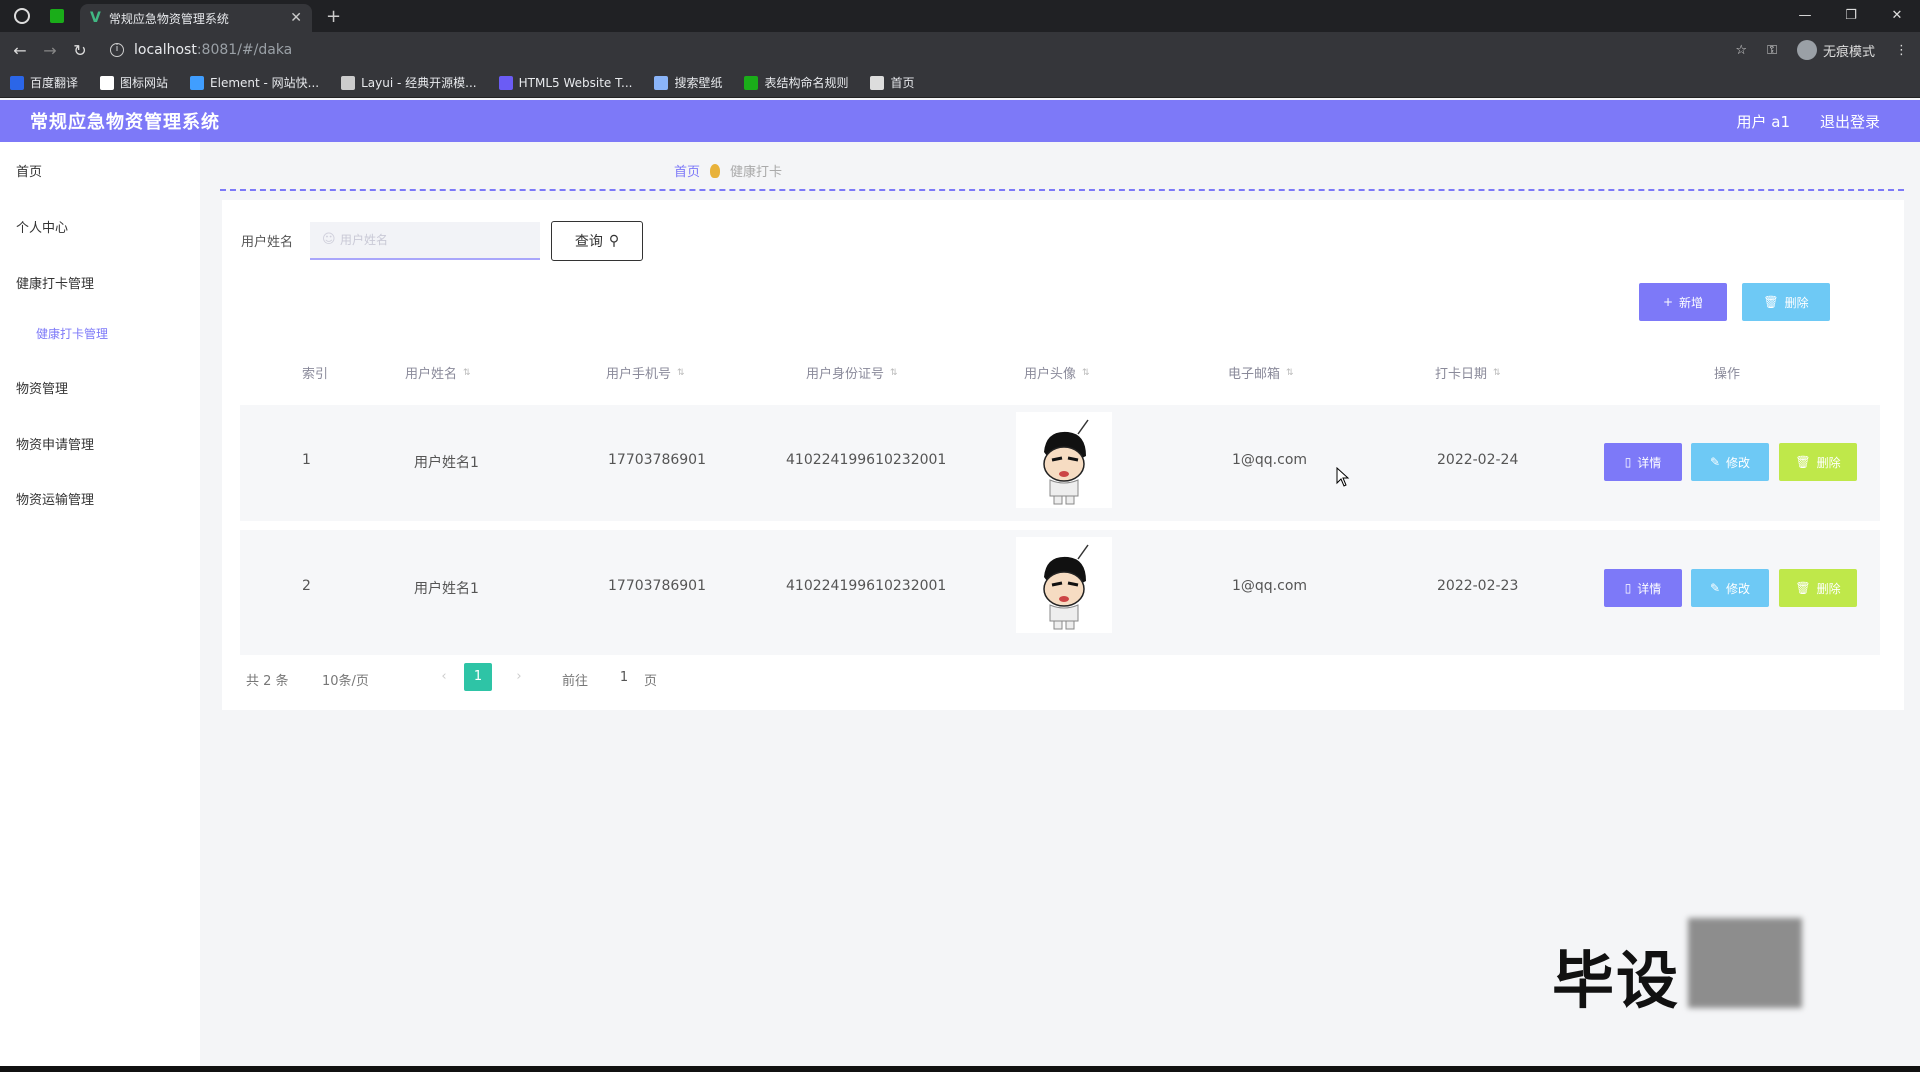  What do you see at coordinates (267, 242) in the screenshot?
I see `search-label: 用户姓名` at bounding box center [267, 242].